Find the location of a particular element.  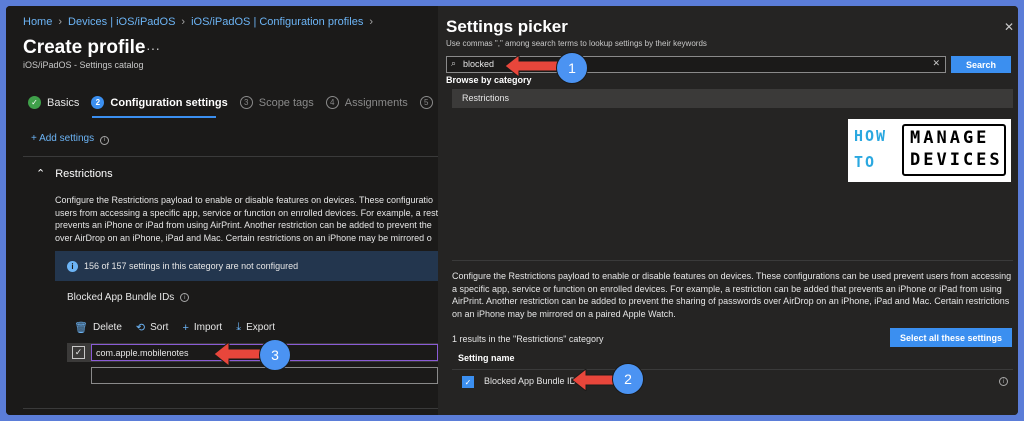

logo-text: TO is located at coordinates (865, 162).